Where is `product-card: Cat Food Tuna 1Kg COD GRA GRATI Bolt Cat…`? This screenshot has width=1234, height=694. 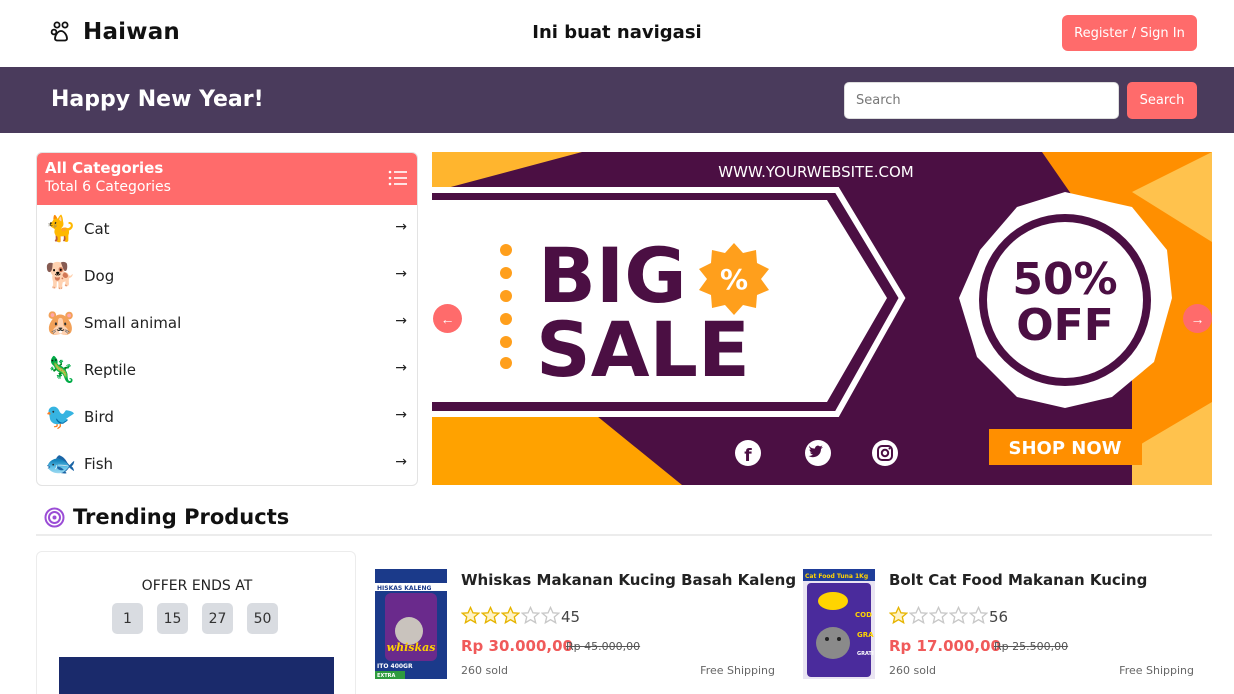 product-card: Cat Food Tuna 1Kg COD GRA GRATI Bolt Cat… is located at coordinates (998, 624).